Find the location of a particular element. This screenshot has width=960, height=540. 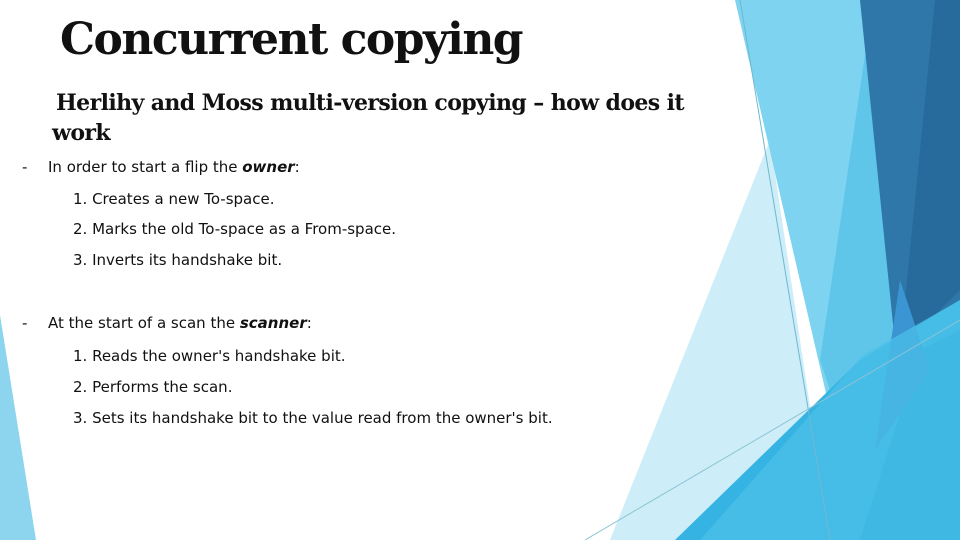

bullet-text: In order to start a flip the is located at coordinates (145, 167).